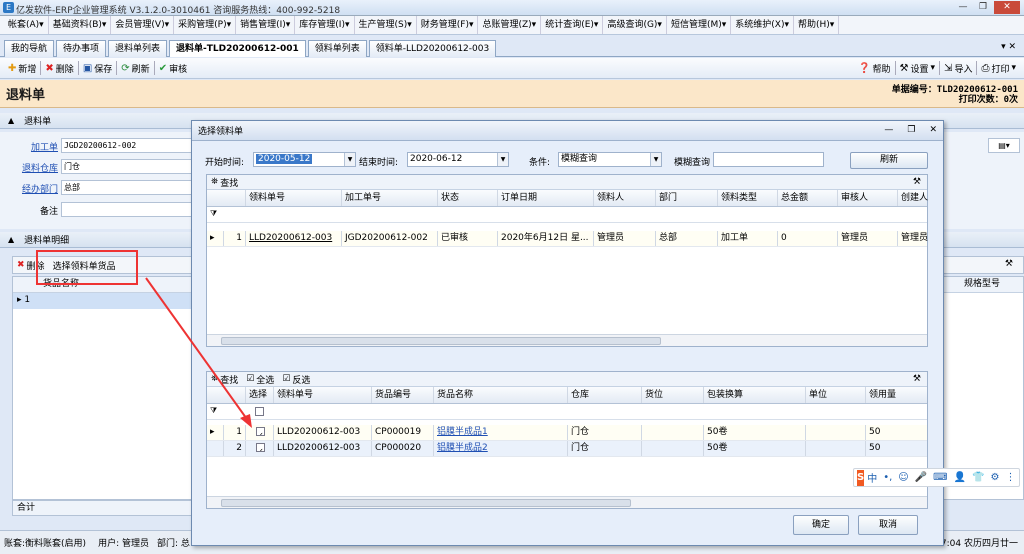 This screenshot has height=554, width=1024. What do you see at coordinates (545, 198) in the screenshot?
I see `col-header: 订单日期` at bounding box center [545, 198].